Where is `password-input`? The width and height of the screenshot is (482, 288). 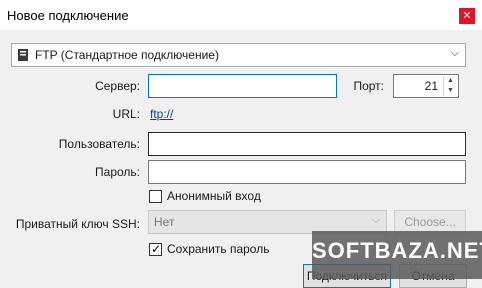 password-input is located at coordinates (307, 172).